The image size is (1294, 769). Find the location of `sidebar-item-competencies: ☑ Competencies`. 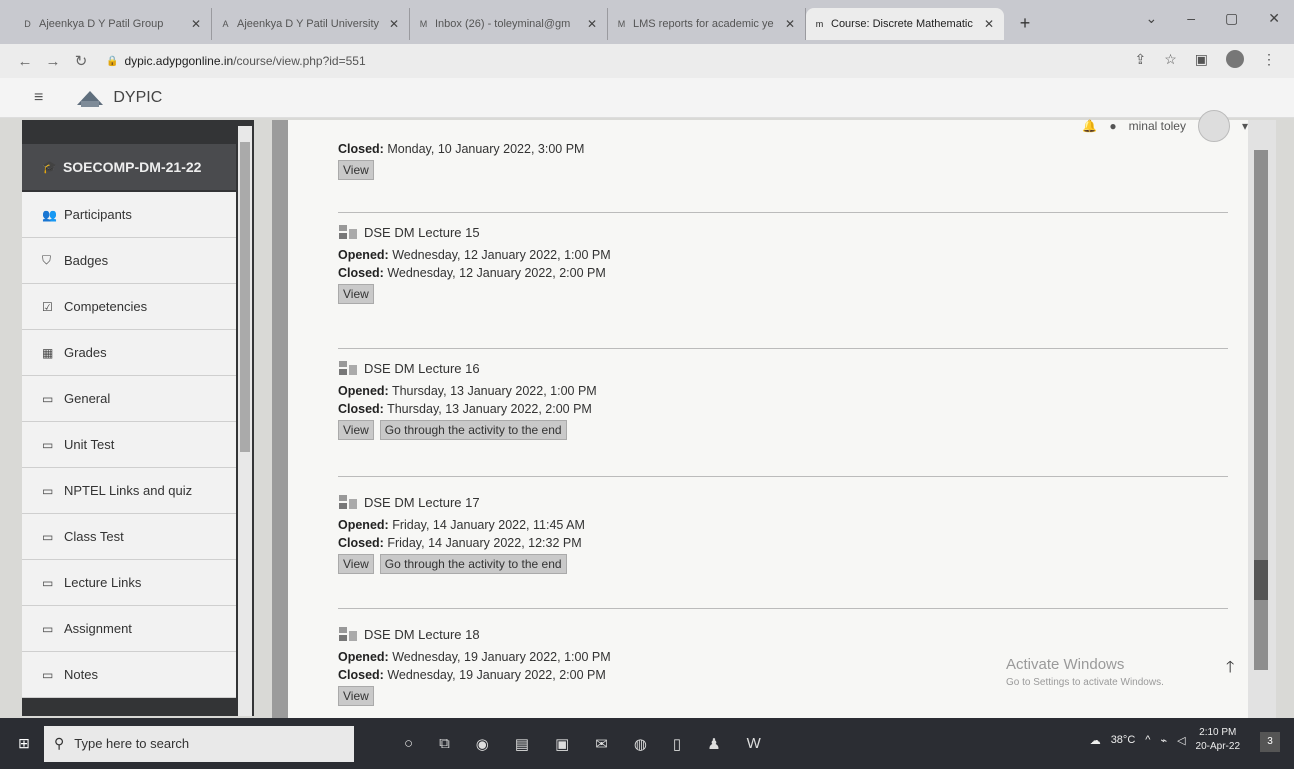

sidebar-item-competencies: ☑ Competencies is located at coordinates (129, 307).